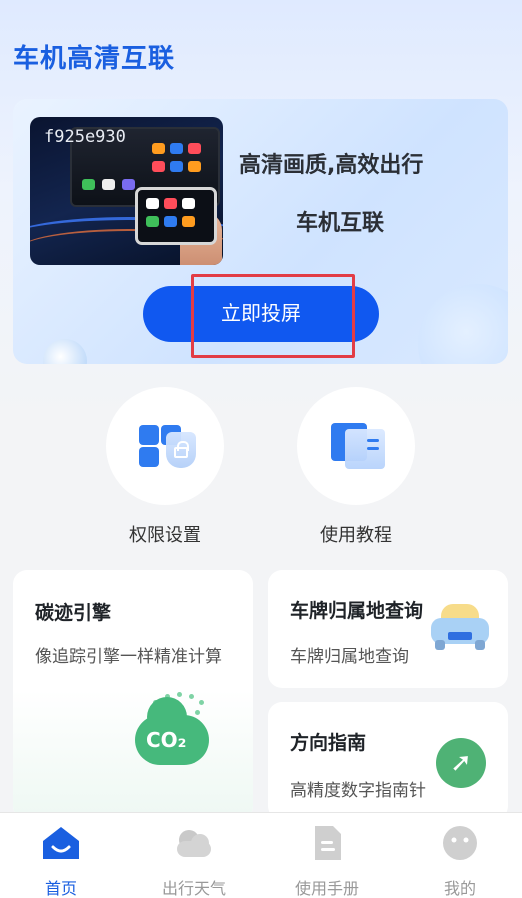 The image size is (522, 898). I want to click on plate-lookup-card: 车牌归属地查询 车牌归属地查询, so click(388, 629).